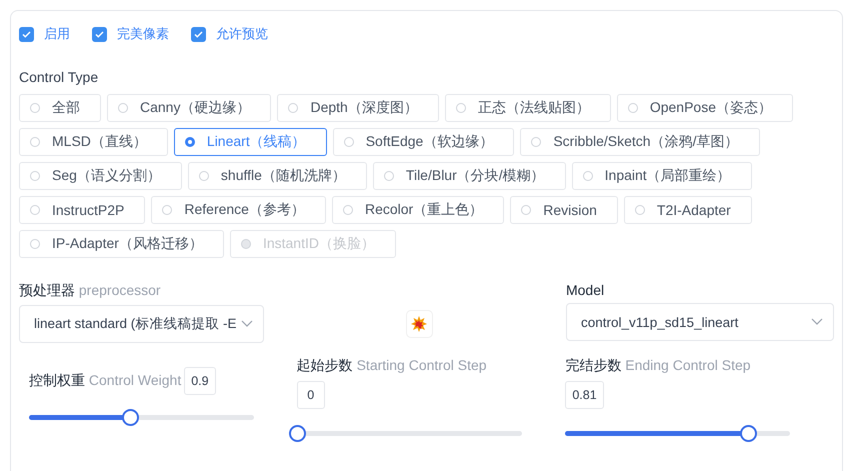 This screenshot has height=471, width=847. What do you see at coordinates (423, 142) in the screenshot?
I see `control-type-option: SoftEdge（软边缘）` at bounding box center [423, 142].